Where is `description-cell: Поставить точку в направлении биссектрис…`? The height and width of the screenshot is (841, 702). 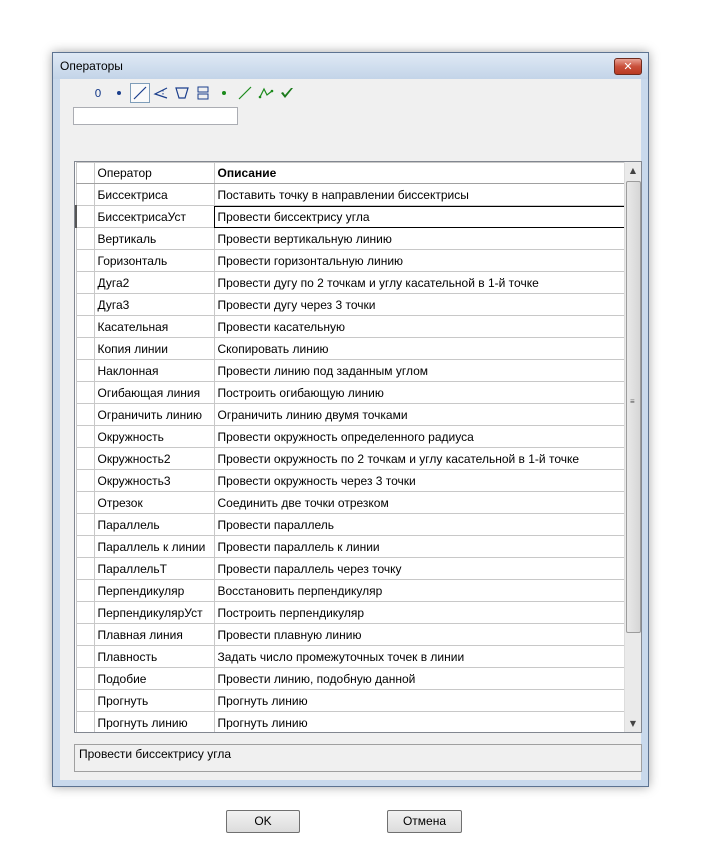 description-cell: Поставить точку в направлении биссектрис… is located at coordinates (420, 194).